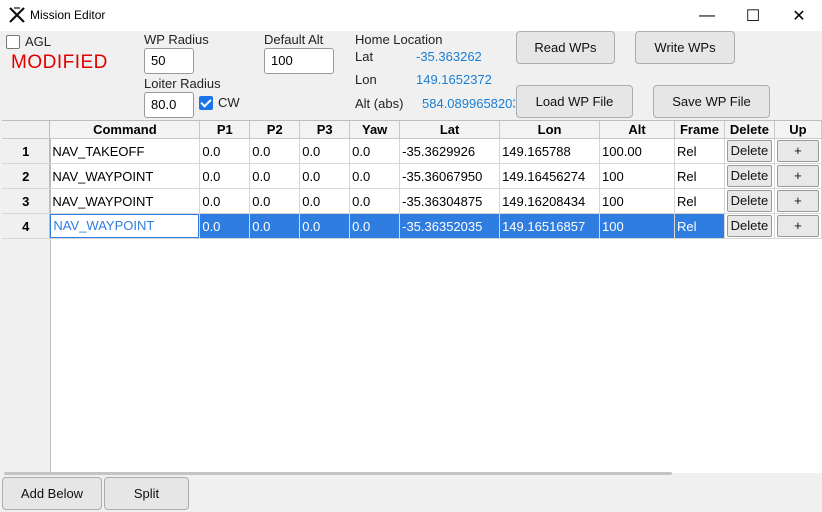  I want to click on lat-cell: -35.36304875, so click(450, 201).